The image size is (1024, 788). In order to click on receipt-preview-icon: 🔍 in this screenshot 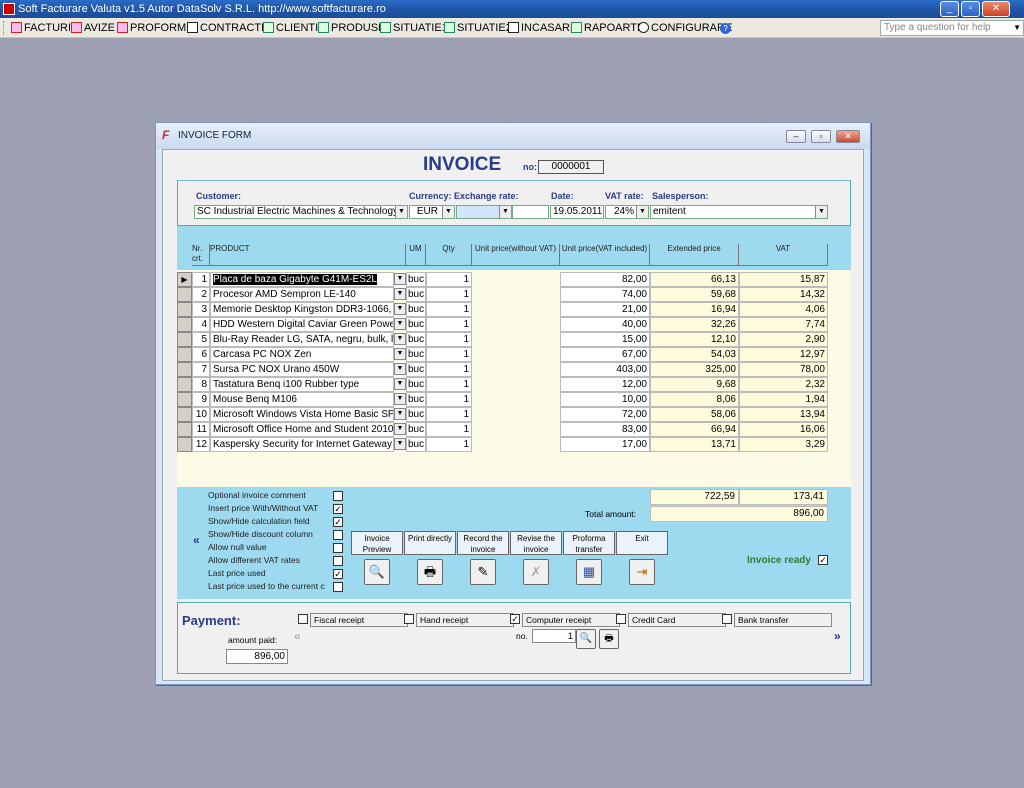, I will do `click(586, 639)`.